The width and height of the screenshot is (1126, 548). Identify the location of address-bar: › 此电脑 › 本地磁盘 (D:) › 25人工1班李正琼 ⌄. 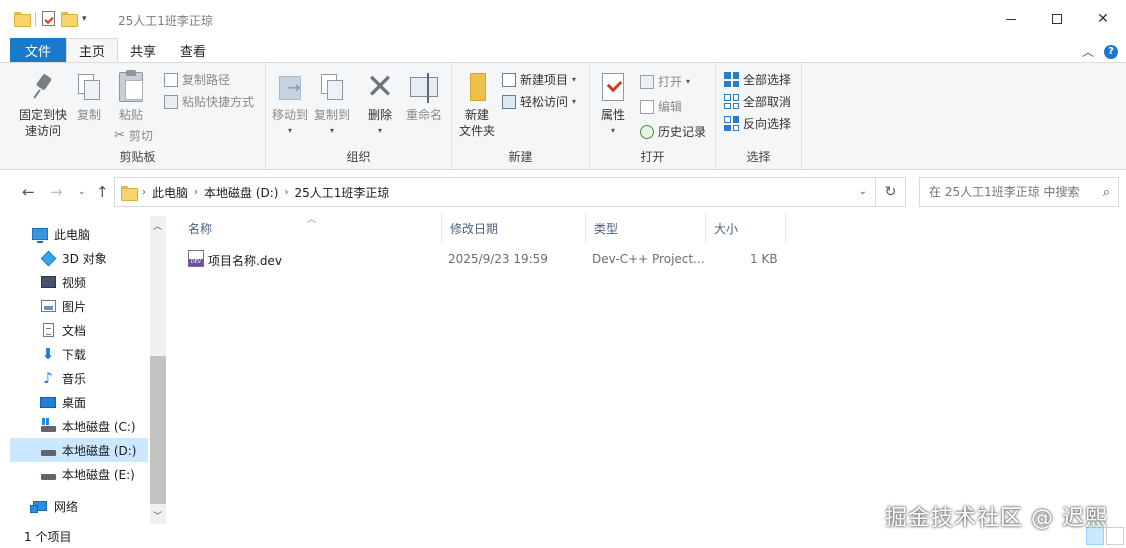
(495, 192).